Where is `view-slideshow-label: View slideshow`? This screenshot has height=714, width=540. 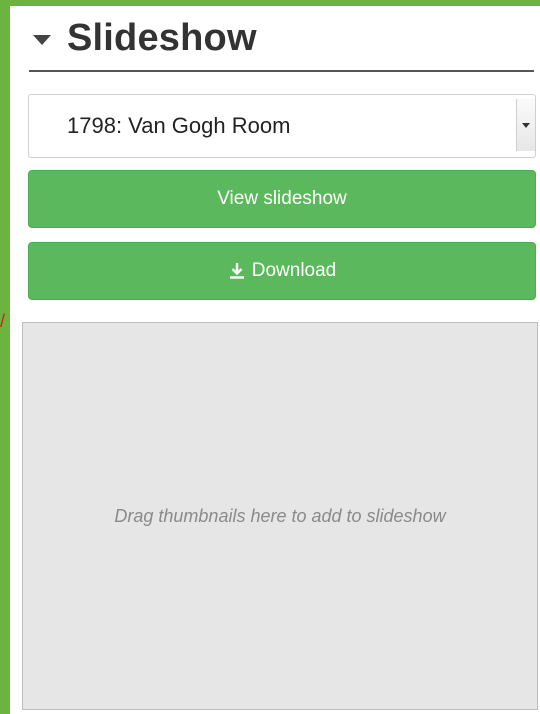 view-slideshow-label: View slideshow is located at coordinates (282, 198).